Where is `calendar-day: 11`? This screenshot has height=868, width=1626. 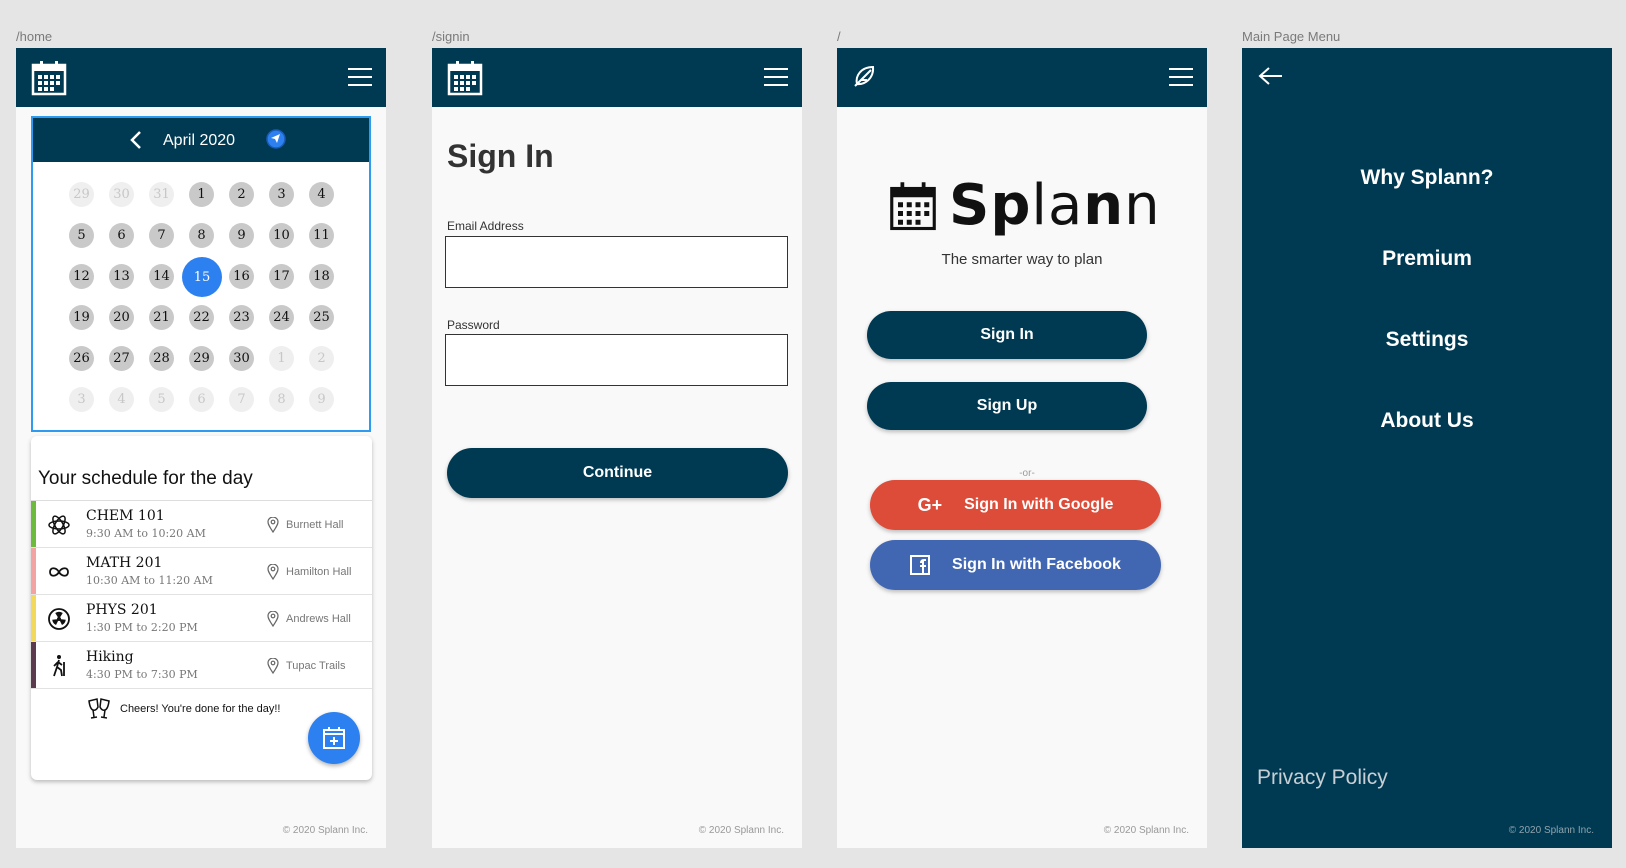
calendar-day: 11 is located at coordinates (321, 235).